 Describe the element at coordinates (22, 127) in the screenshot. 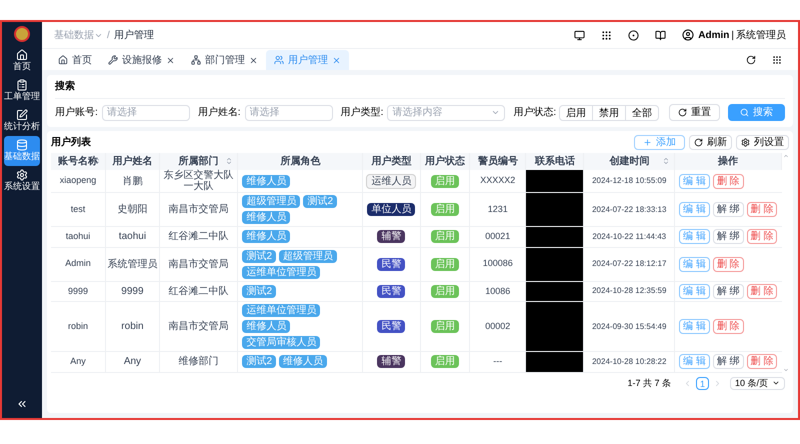

I see `sidebar-label: 统计分析` at that location.